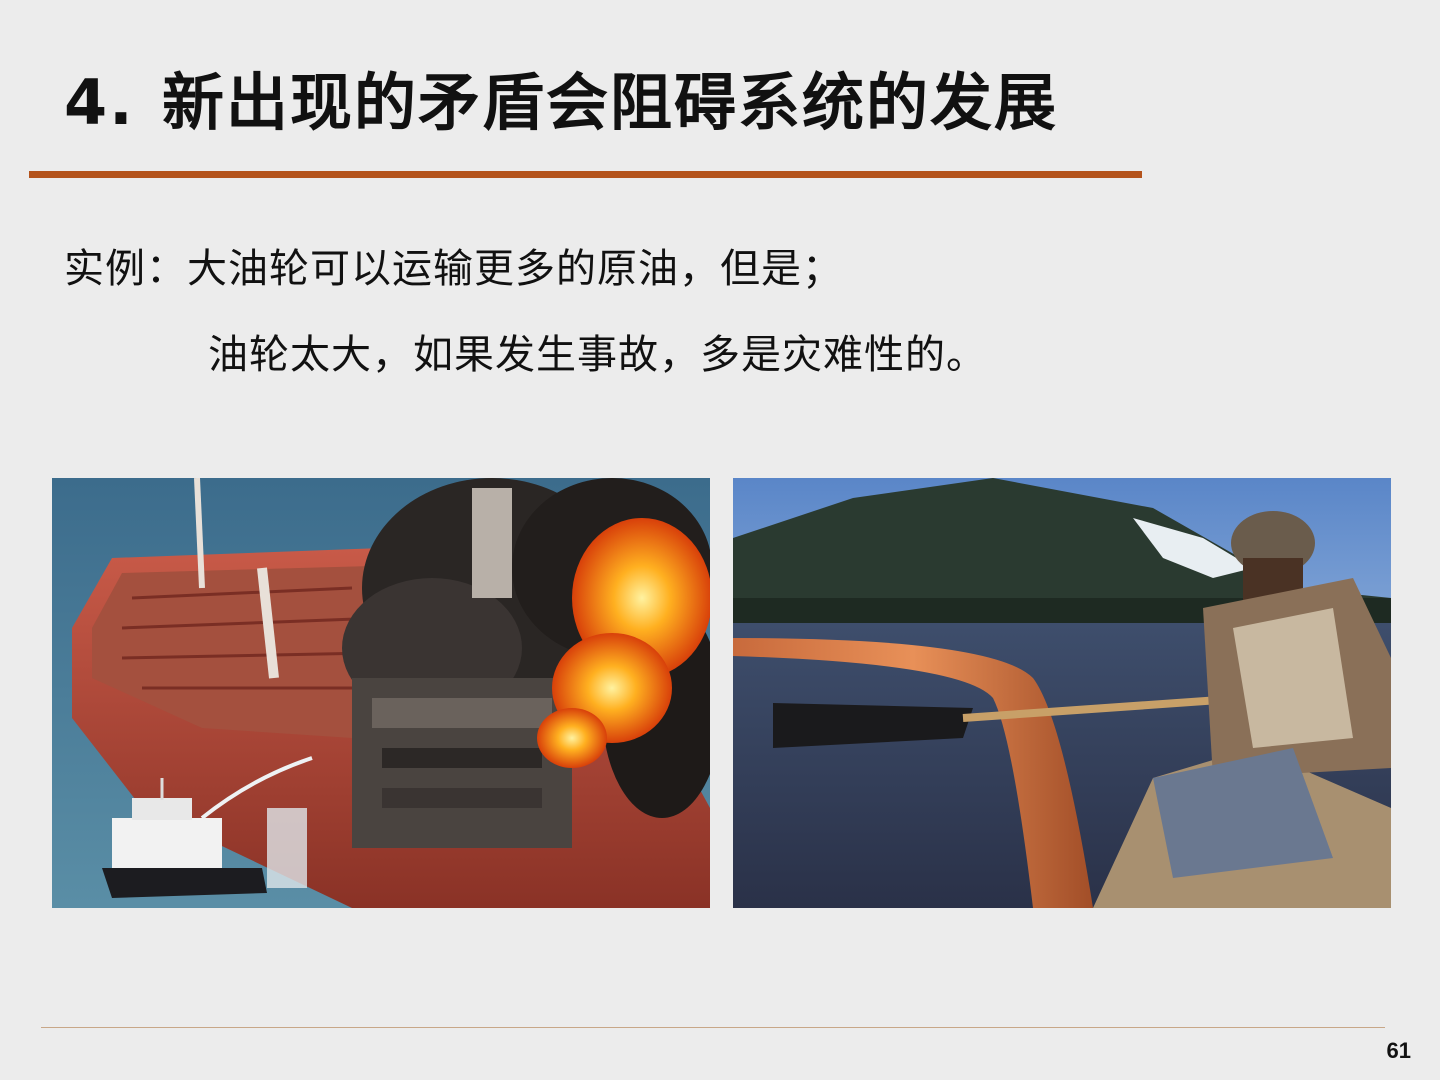 This screenshot has width=1440, height=1080. I want to click on title-divider, so click(585, 174).